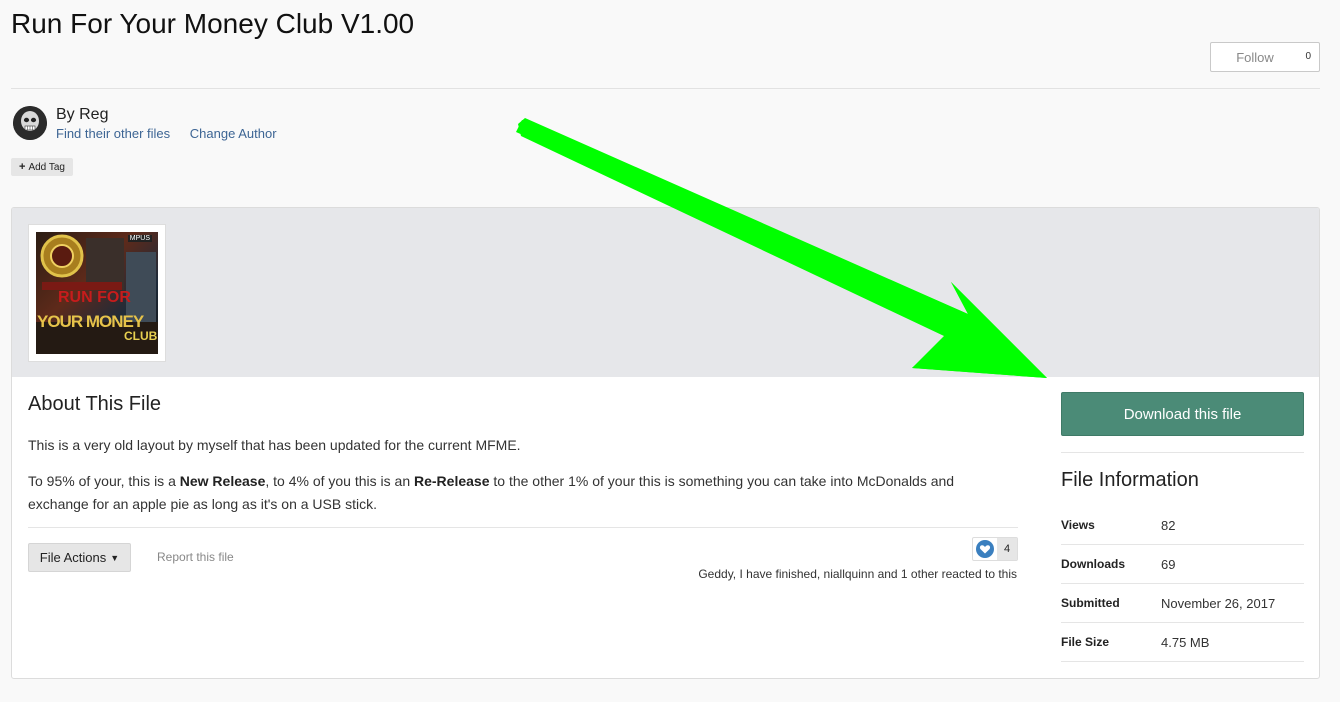 The height and width of the screenshot is (702, 1340). I want to click on file-info-title: File Information, so click(1130, 480).